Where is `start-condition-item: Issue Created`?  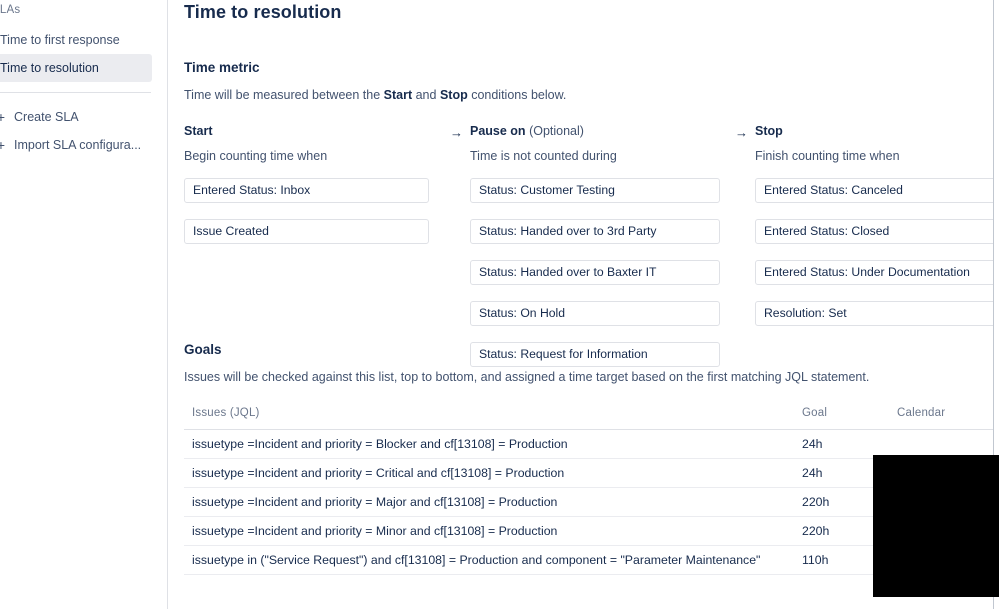
start-condition-item: Issue Created is located at coordinates (306, 231).